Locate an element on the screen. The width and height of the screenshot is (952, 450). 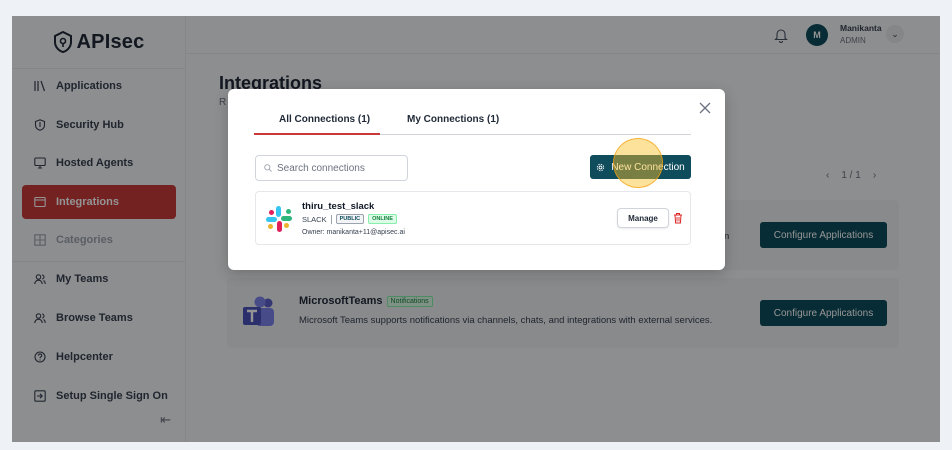
status-badge: ONLINE is located at coordinates (382, 219).